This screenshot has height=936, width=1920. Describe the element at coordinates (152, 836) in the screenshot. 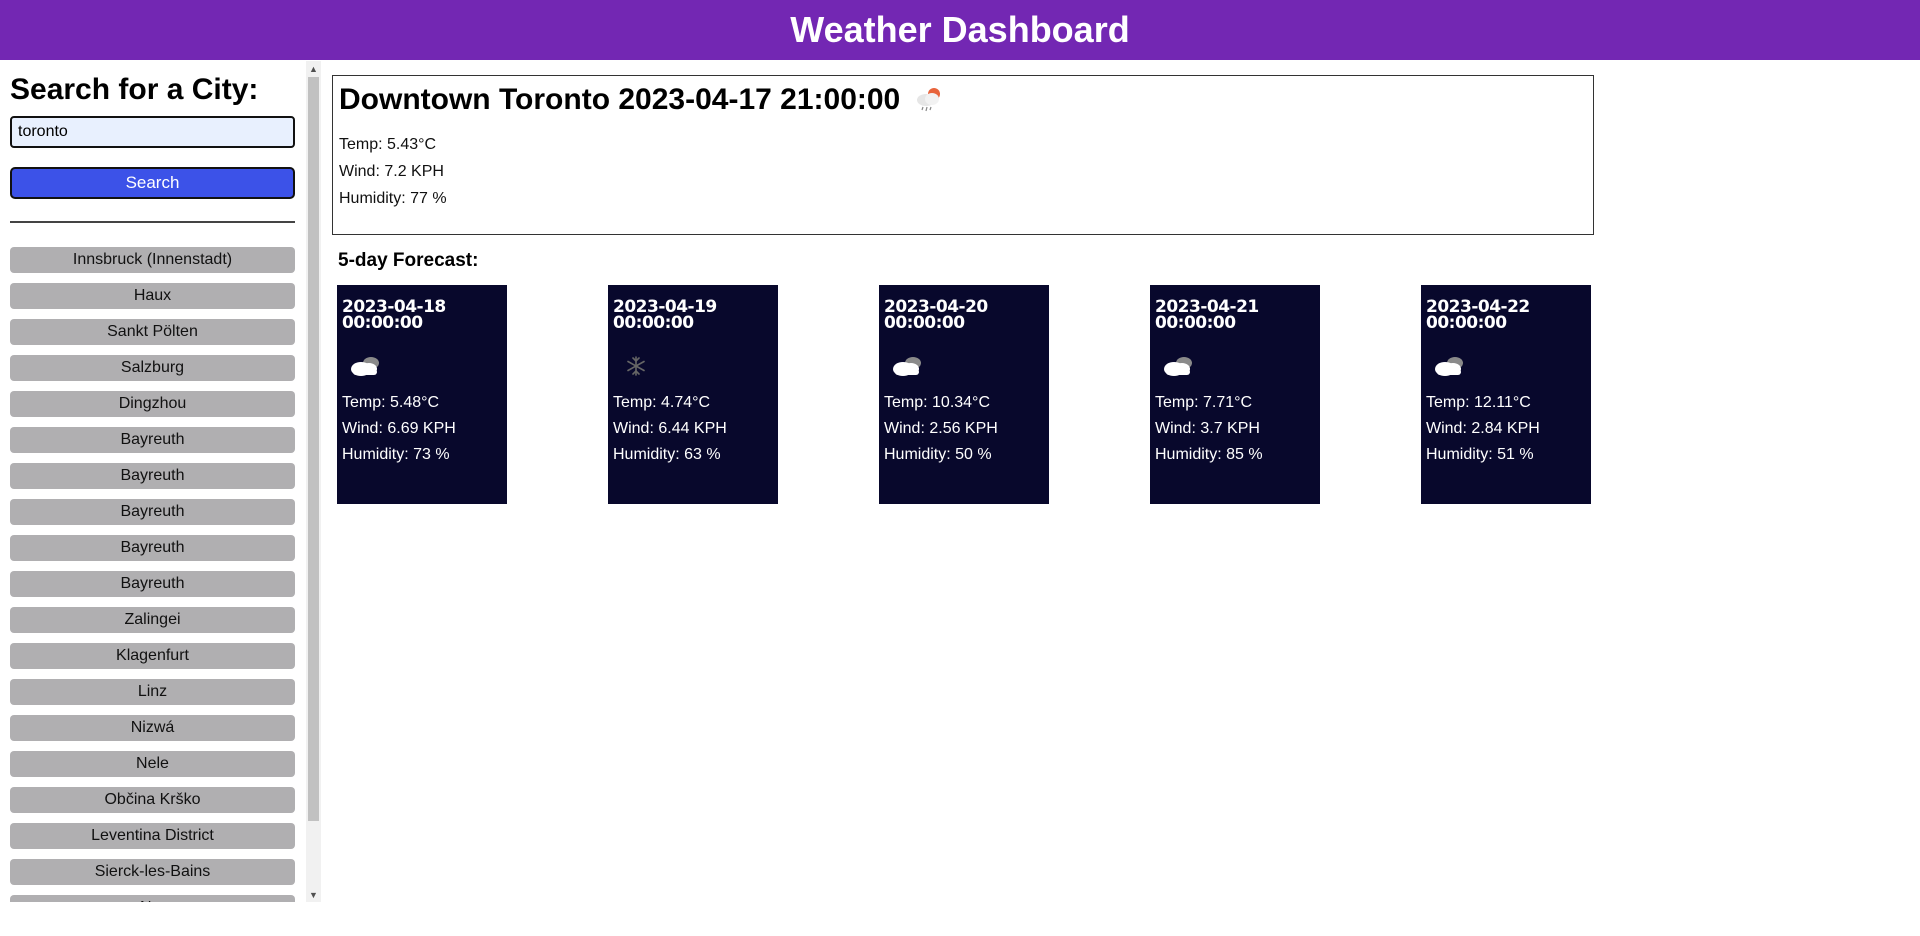

I see `history-city-button: Leventina District` at that location.